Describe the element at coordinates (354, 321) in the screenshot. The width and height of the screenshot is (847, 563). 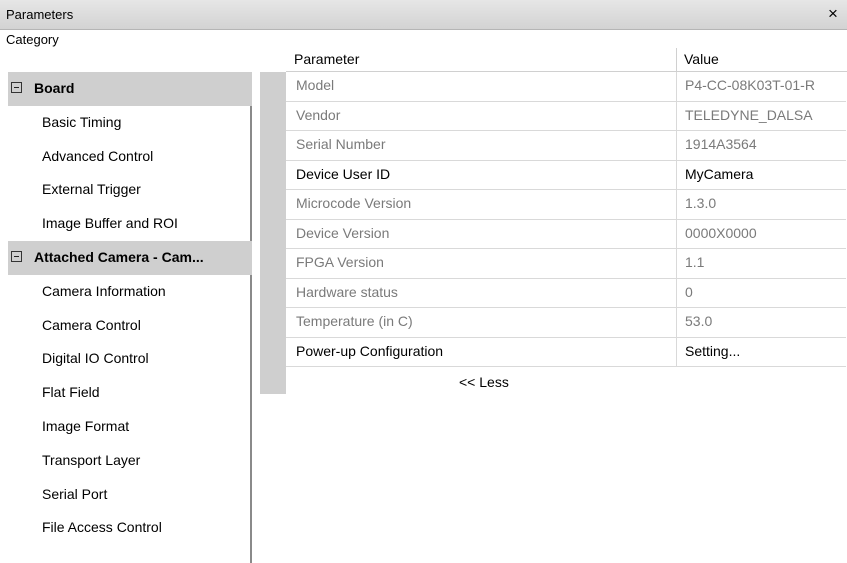
I see `parameter-name: Temperature (in C)` at that location.